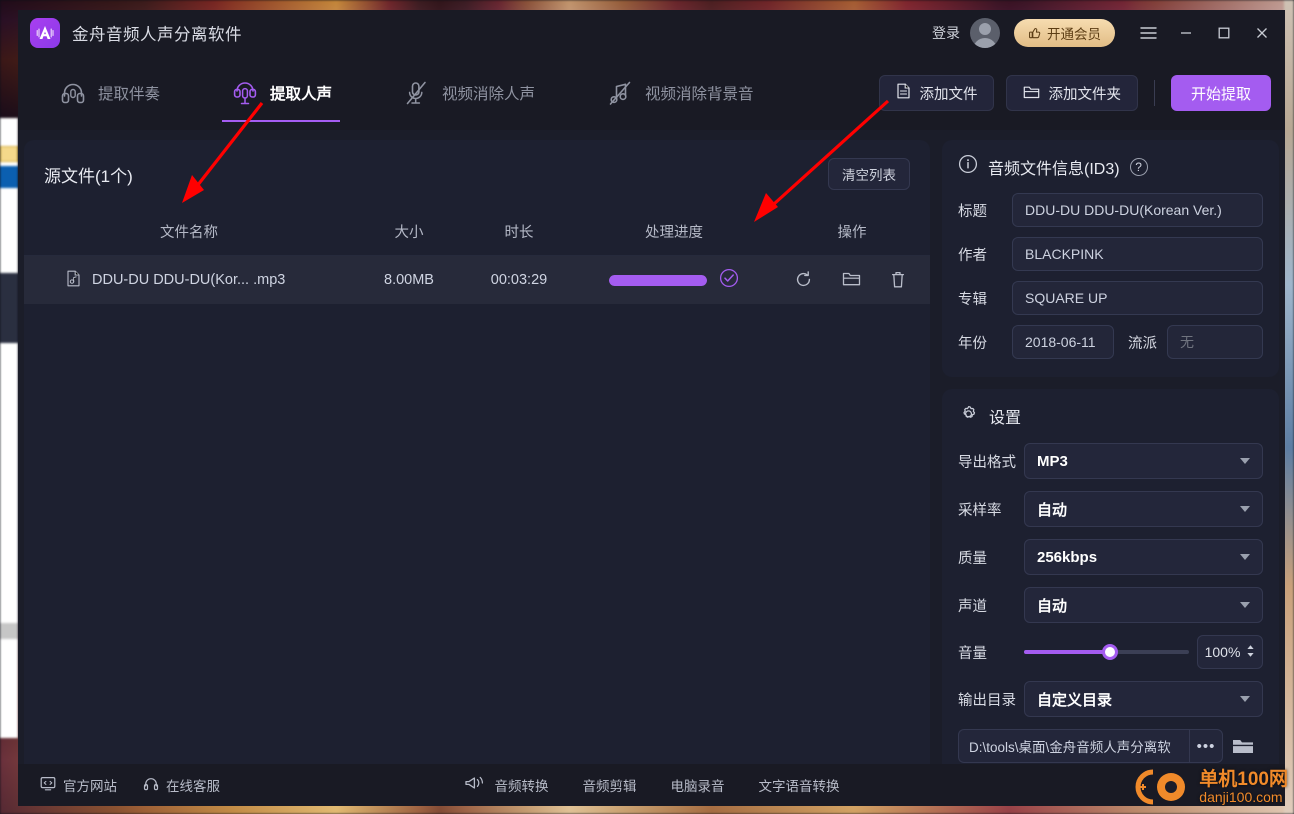 The height and width of the screenshot is (814, 1294). What do you see at coordinates (1186, 33) in the screenshot?
I see `minimize-icon` at bounding box center [1186, 33].